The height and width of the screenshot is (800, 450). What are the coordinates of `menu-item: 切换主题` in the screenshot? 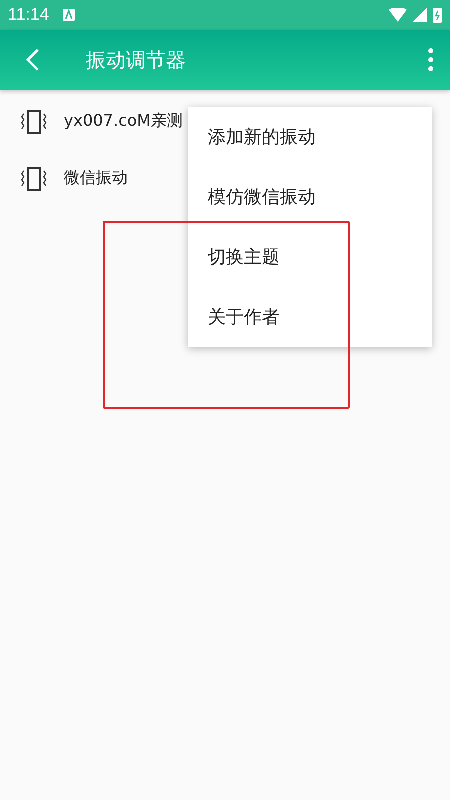 It's located at (310, 257).